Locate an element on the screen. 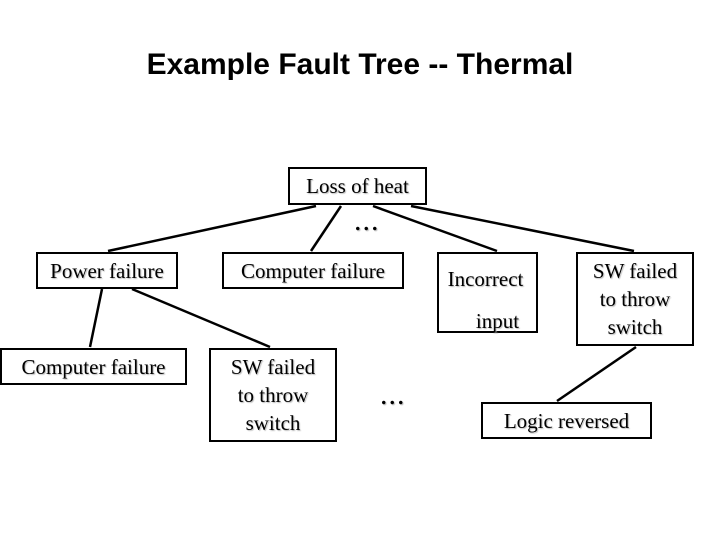  edge-root-power-failure is located at coordinates (212, 228).